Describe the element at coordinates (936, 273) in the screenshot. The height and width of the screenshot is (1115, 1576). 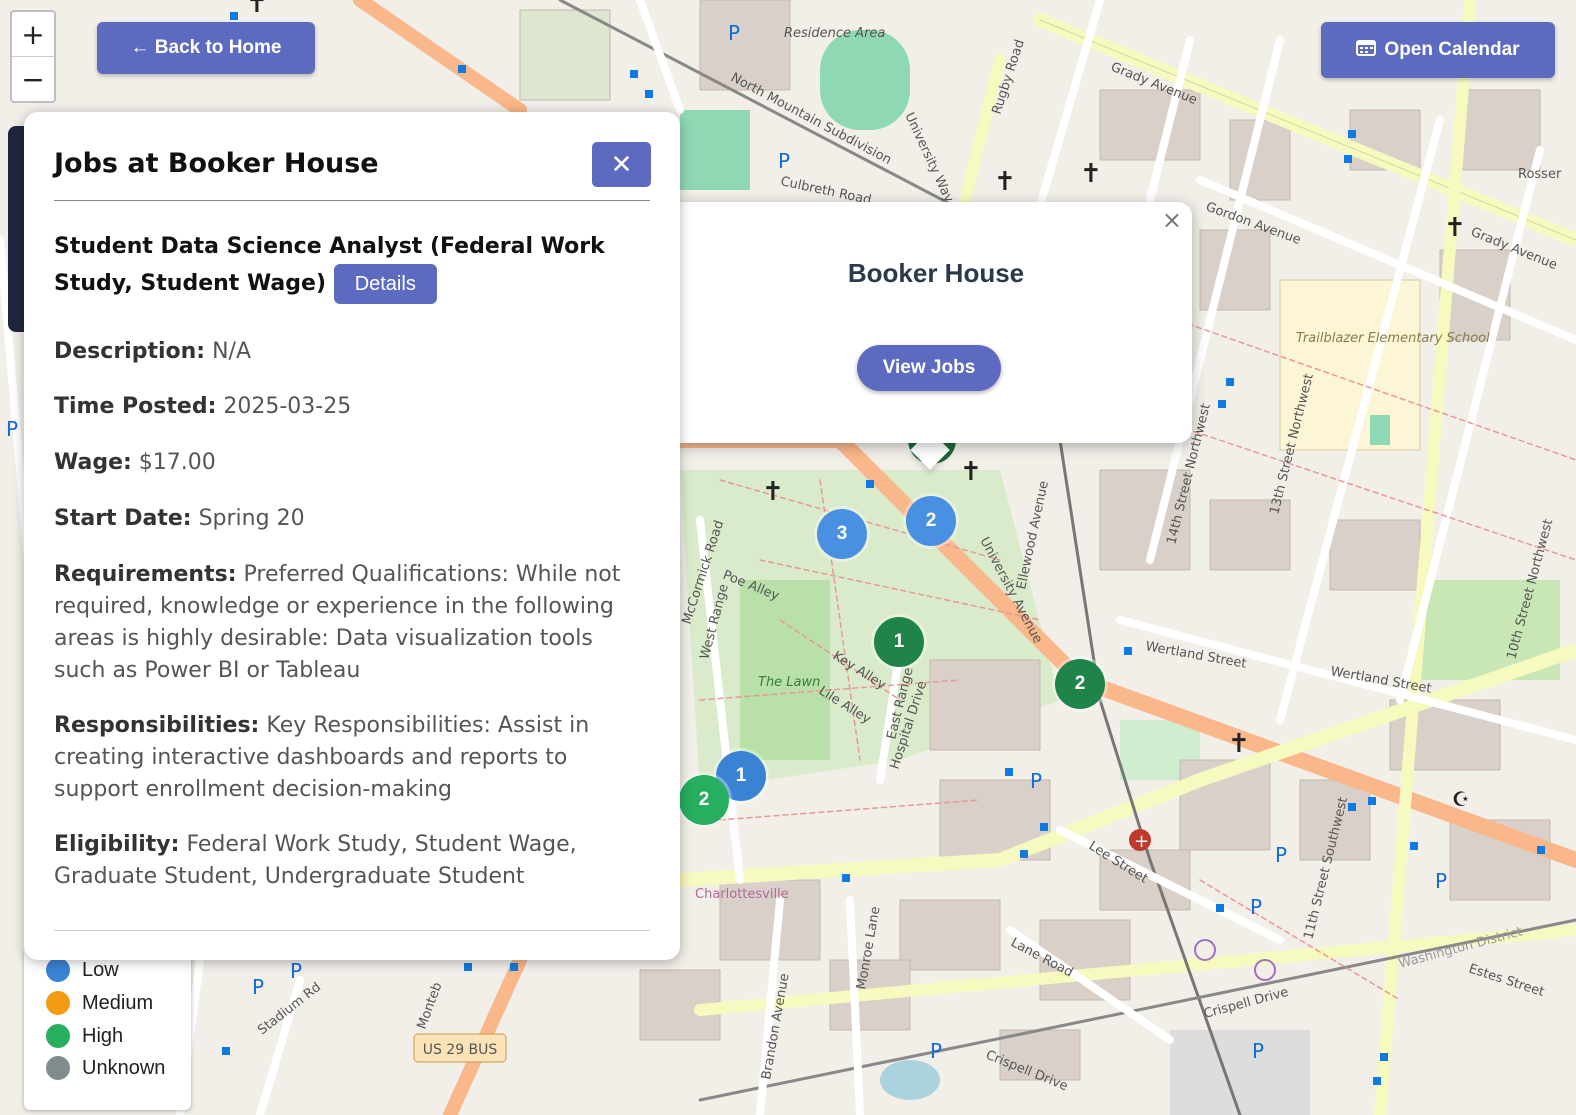
I see `popup-title: Booker House` at that location.